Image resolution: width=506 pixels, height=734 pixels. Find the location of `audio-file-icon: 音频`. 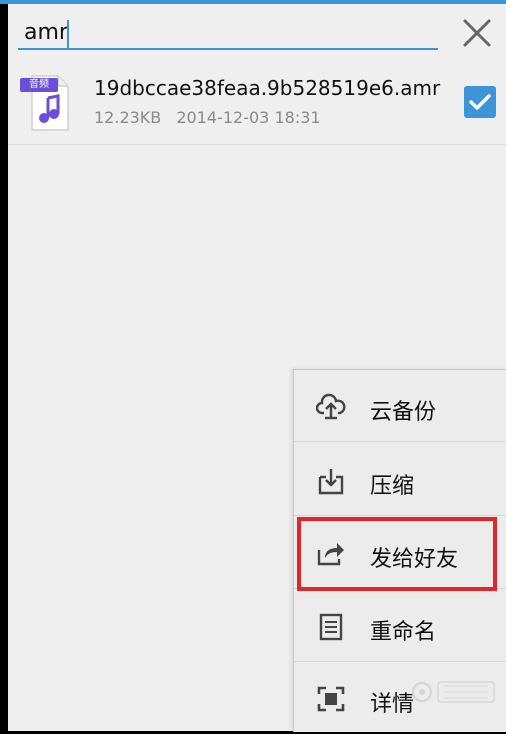

audio-file-icon: 音频 is located at coordinates (46, 103).